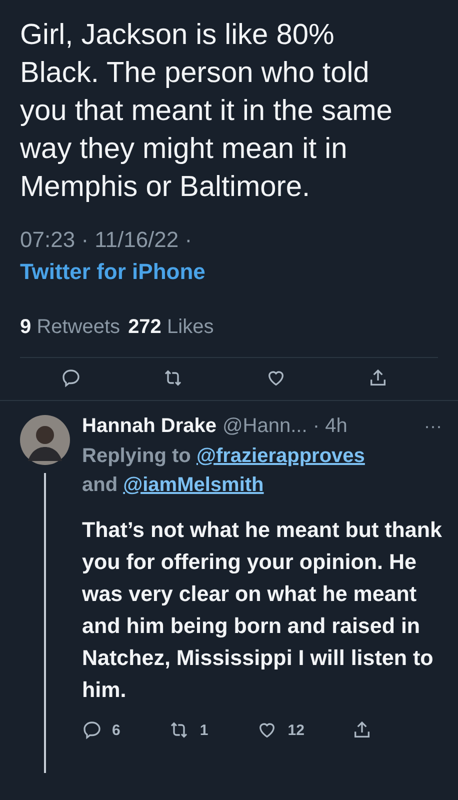 The height and width of the screenshot is (800, 458). I want to click on avatar, so click(45, 440).